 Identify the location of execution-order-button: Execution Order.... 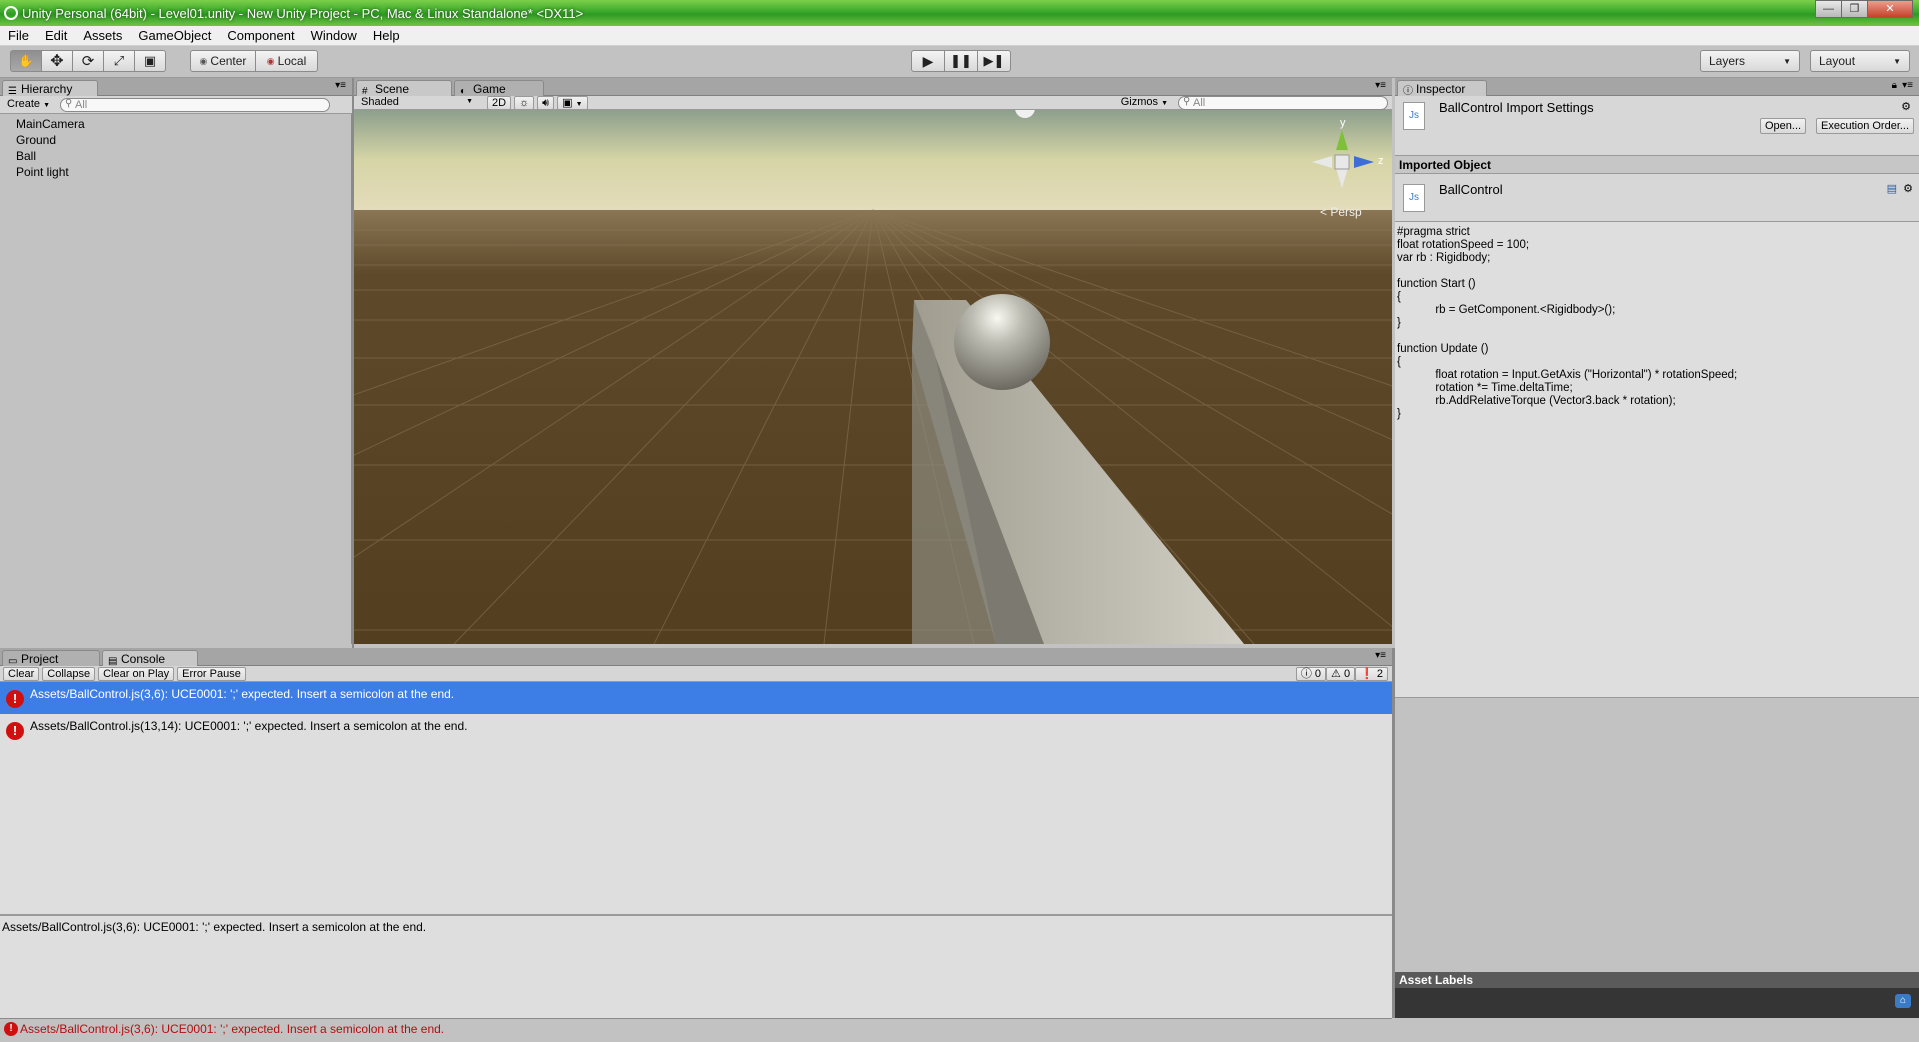
(1865, 126).